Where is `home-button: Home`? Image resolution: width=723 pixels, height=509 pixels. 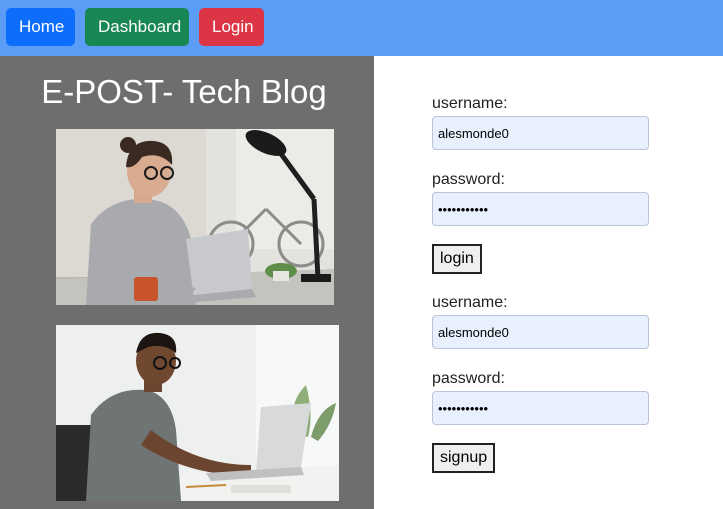
home-button: Home is located at coordinates (40, 27).